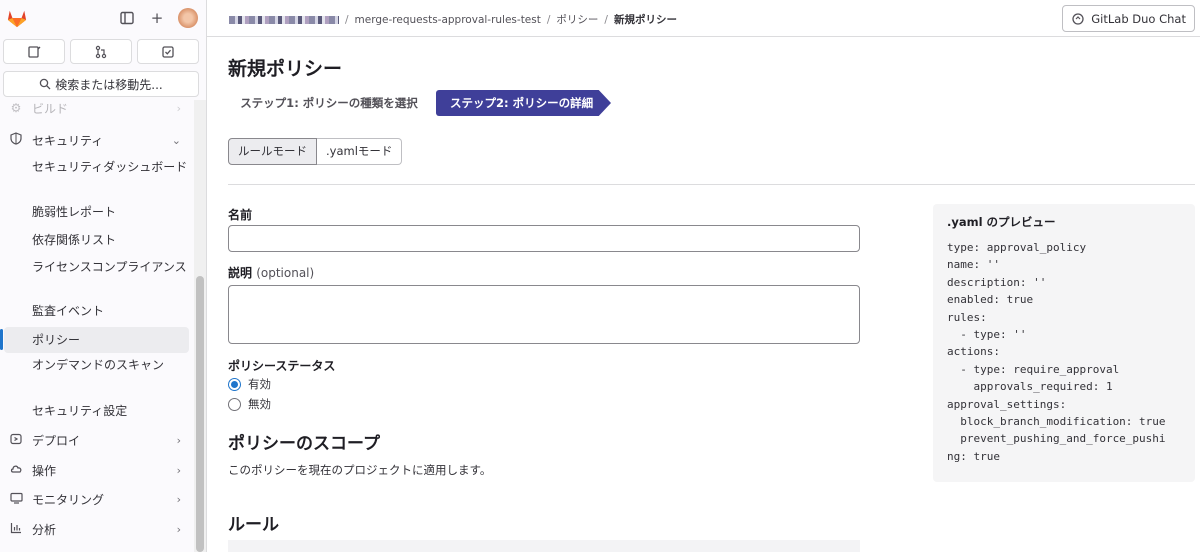 The width and height of the screenshot is (1200, 552). I want to click on deploy-icon, so click(16, 440).